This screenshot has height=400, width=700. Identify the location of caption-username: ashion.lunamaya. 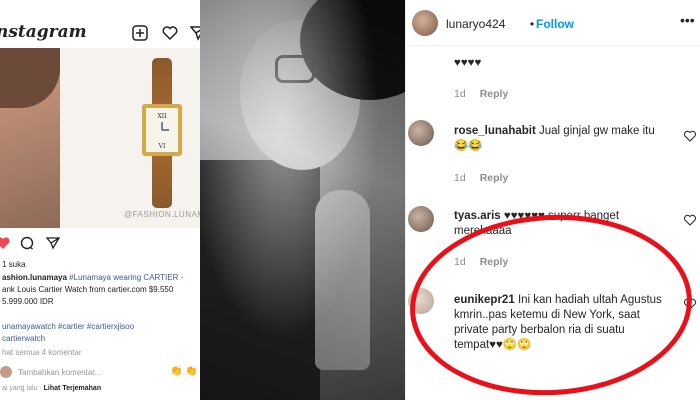
(34, 277).